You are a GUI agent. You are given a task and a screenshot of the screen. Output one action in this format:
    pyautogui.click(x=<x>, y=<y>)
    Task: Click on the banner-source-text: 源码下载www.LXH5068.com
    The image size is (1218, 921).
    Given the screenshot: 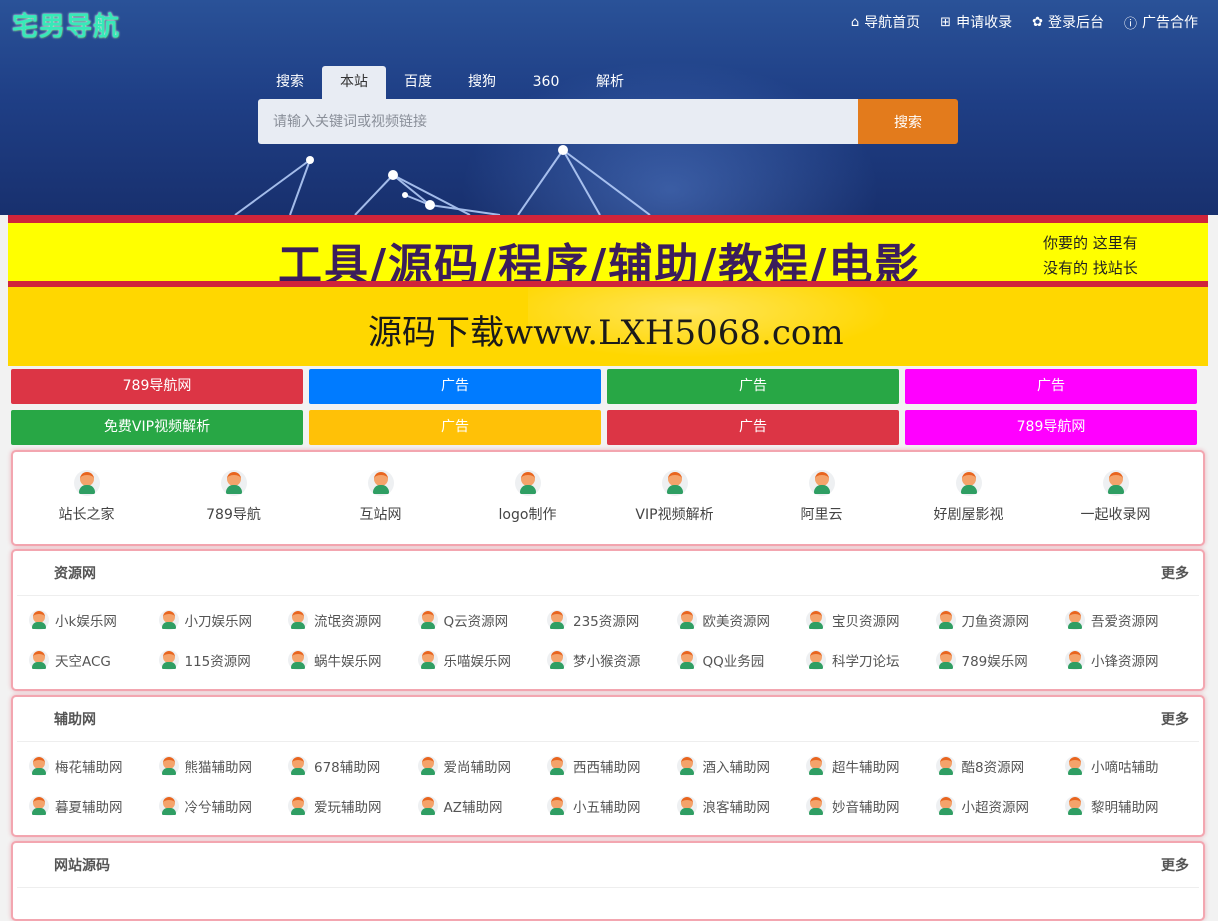 What is the action you would take?
    pyautogui.click(x=606, y=333)
    